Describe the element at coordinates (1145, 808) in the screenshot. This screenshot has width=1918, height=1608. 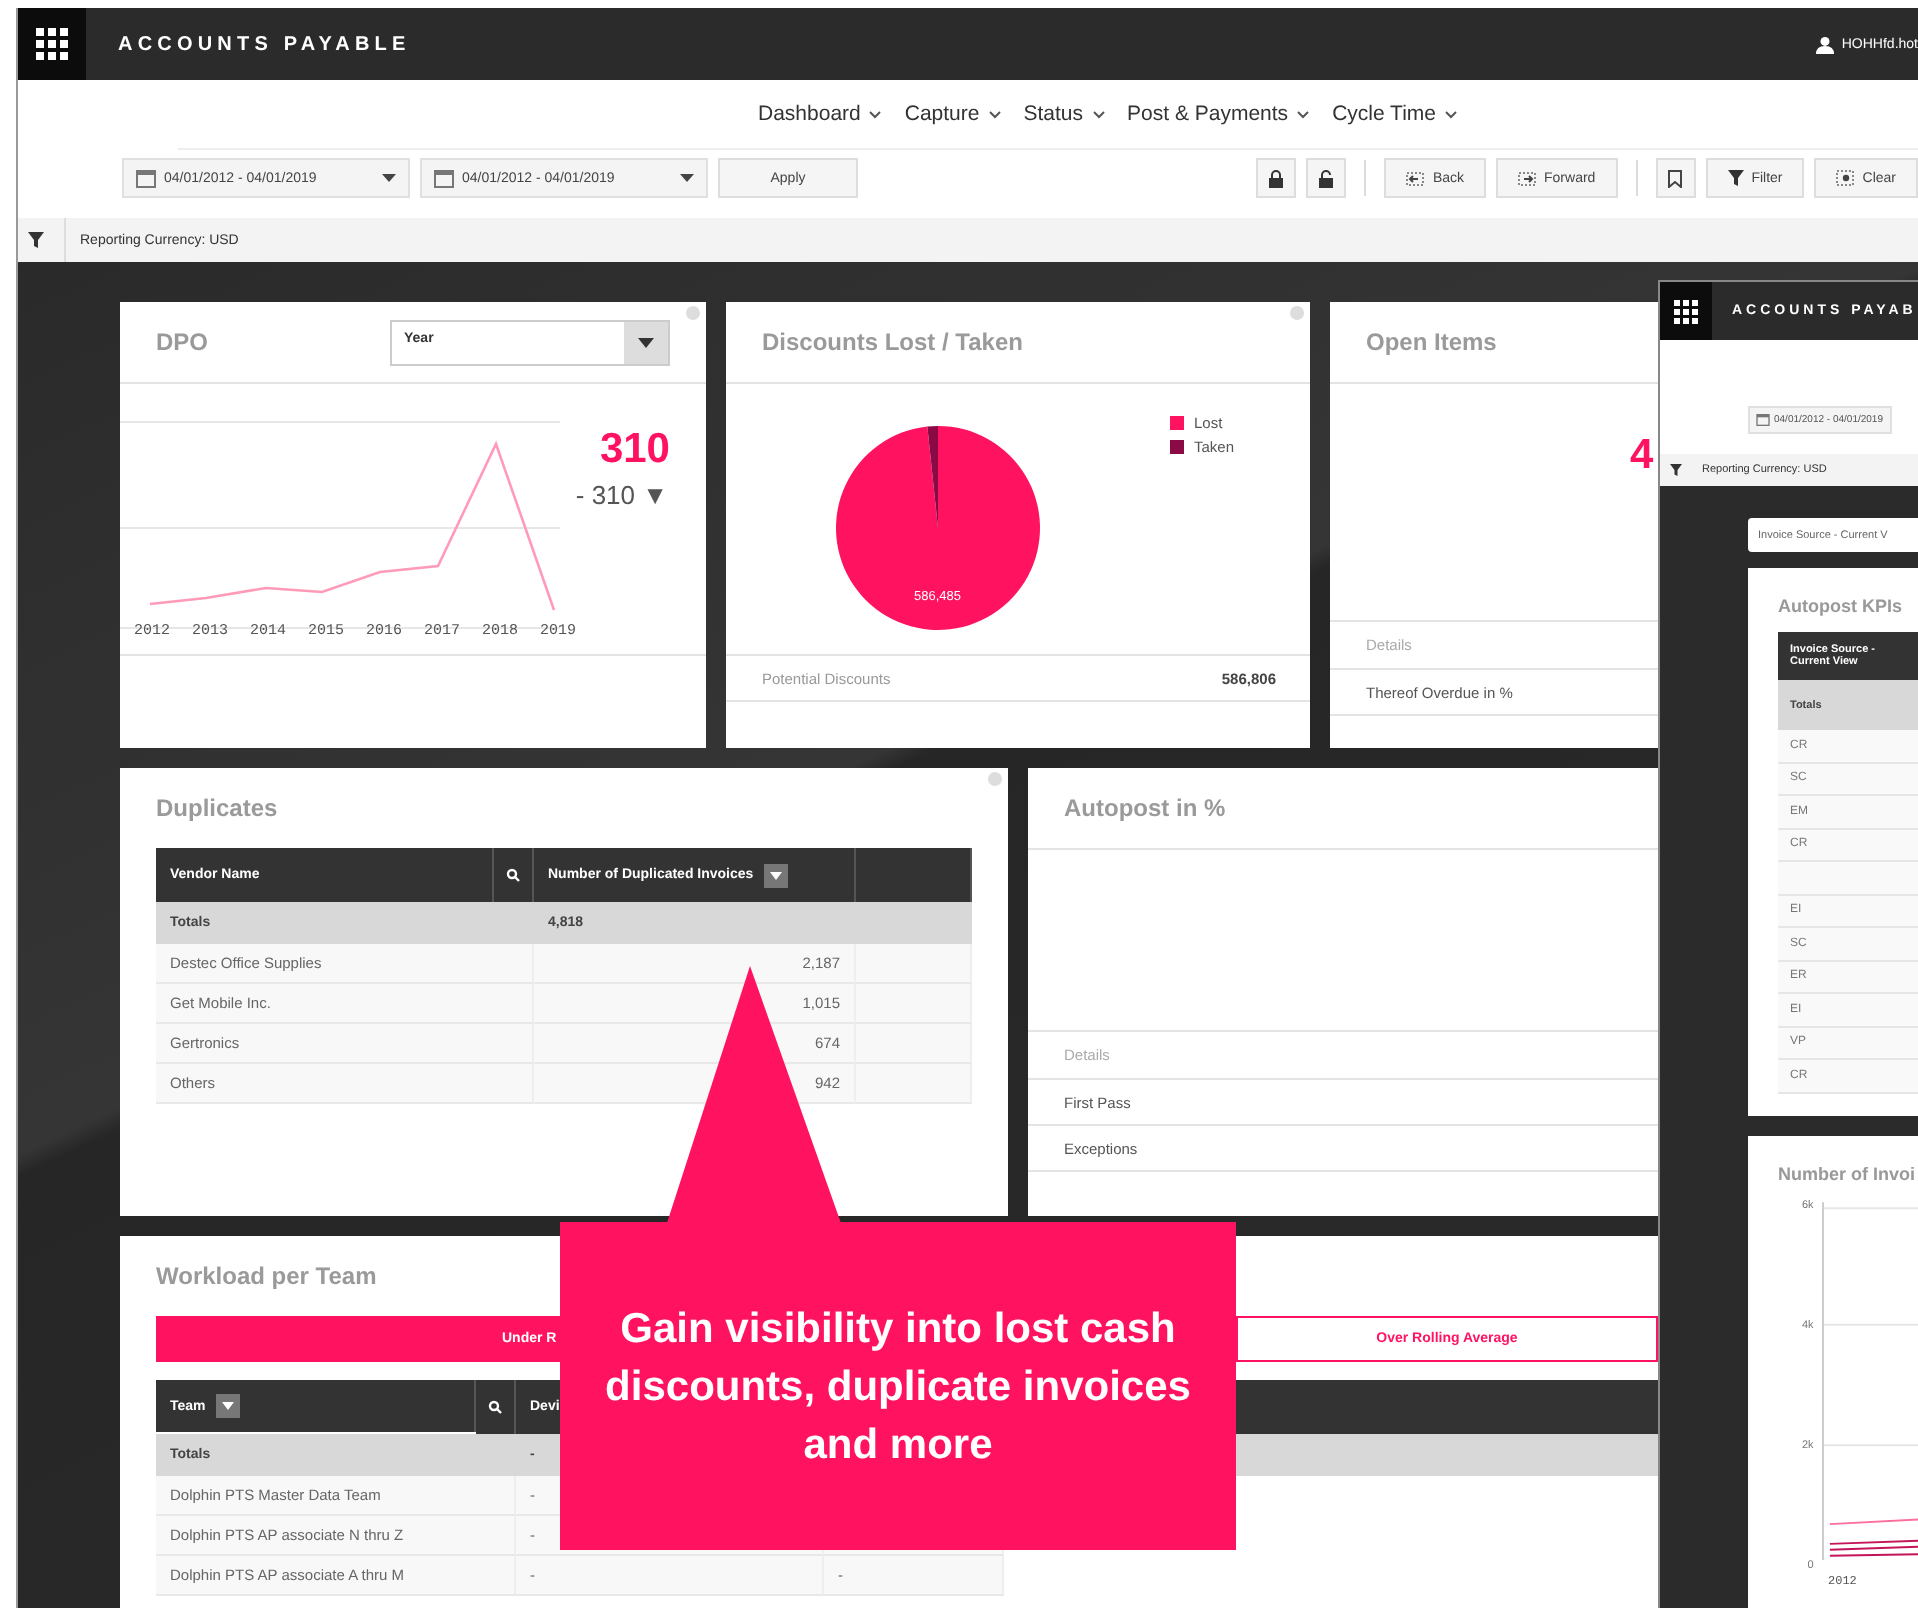
I see `card-title: Autopost in %` at that location.